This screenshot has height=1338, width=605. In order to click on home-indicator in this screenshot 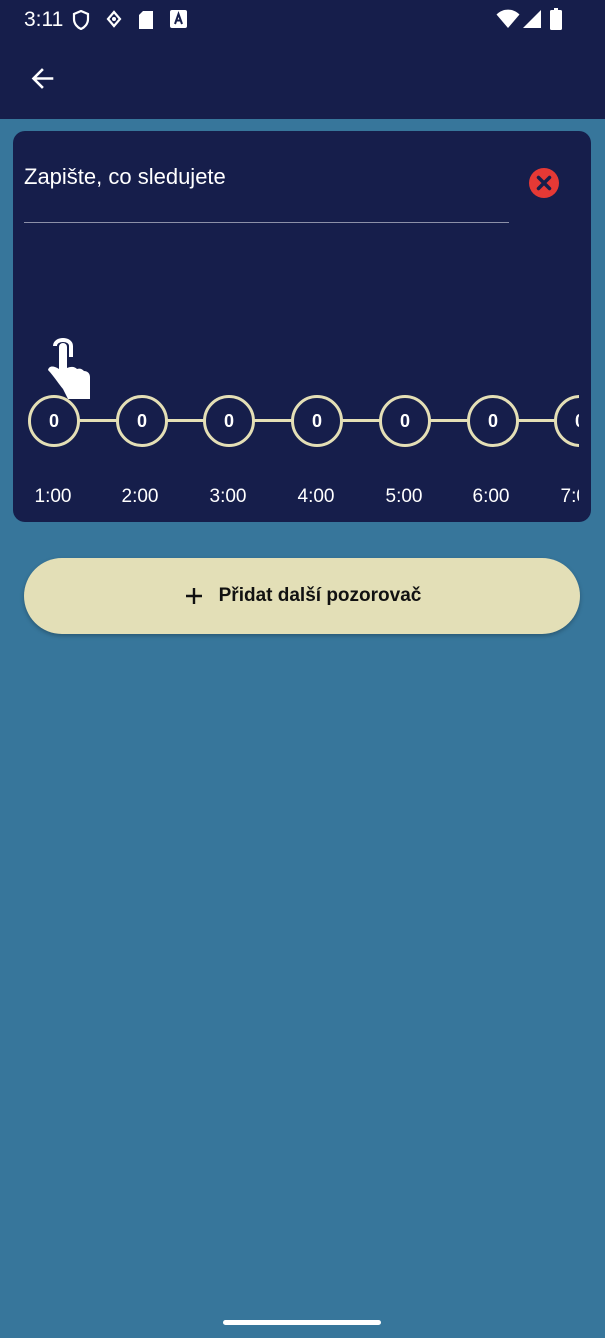, I will do `click(302, 1322)`.